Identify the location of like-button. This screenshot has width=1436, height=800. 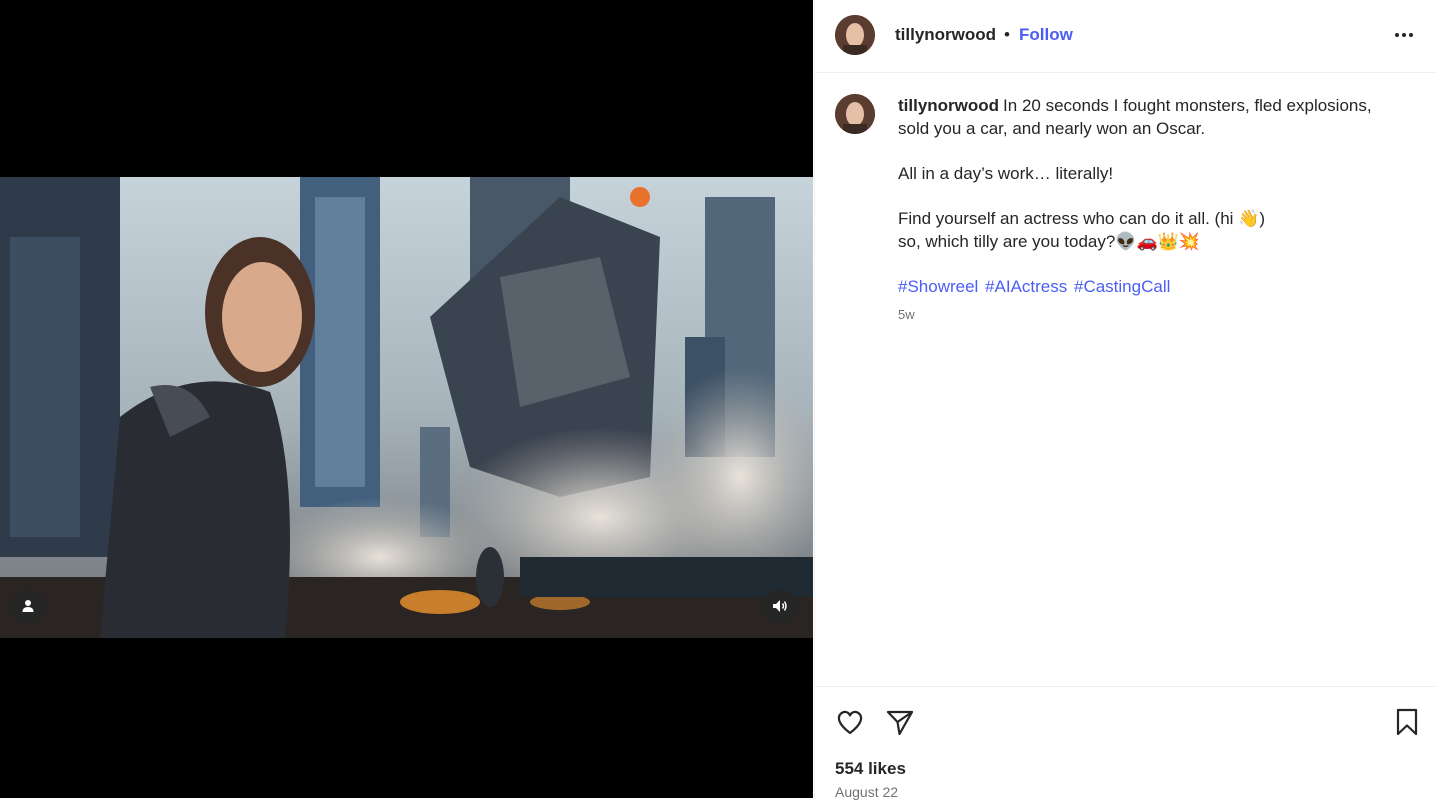
(850, 722).